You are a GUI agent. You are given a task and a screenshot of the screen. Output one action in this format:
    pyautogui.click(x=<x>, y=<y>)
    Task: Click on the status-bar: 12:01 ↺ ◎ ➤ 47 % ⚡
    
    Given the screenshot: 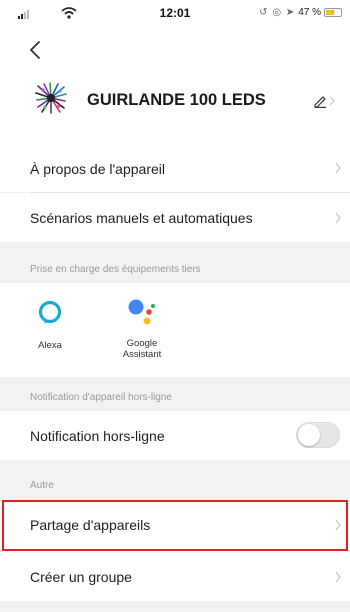 What is the action you would take?
    pyautogui.click(x=175, y=15)
    